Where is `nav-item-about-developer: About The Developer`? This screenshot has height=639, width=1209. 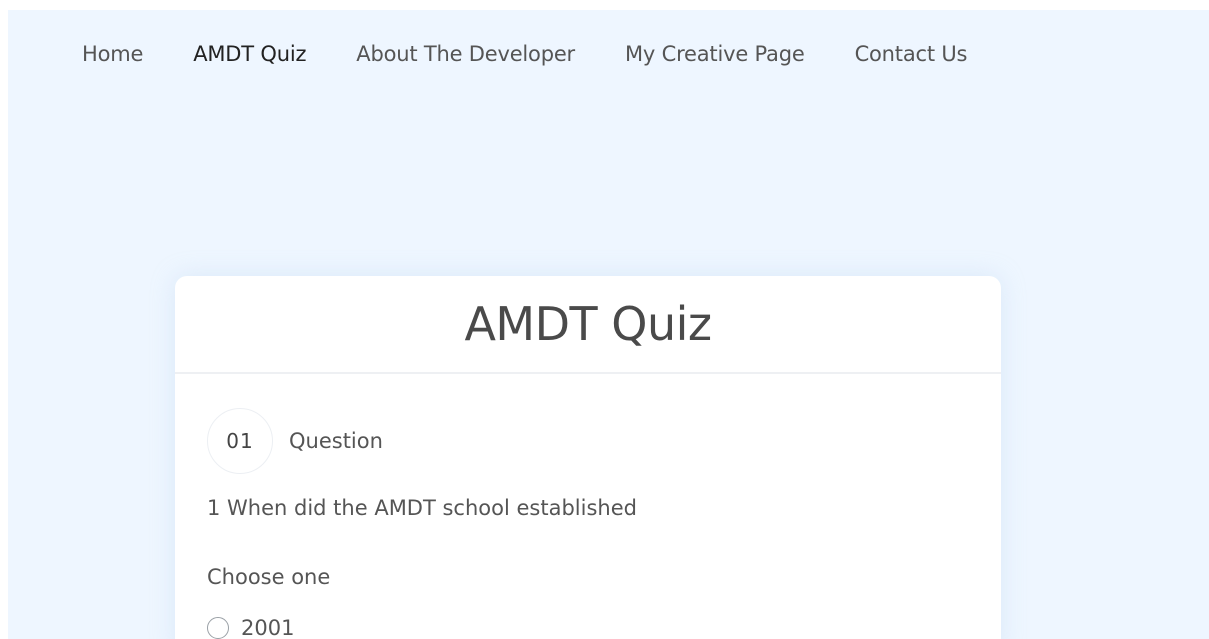 nav-item-about-developer: About The Developer is located at coordinates (465, 54).